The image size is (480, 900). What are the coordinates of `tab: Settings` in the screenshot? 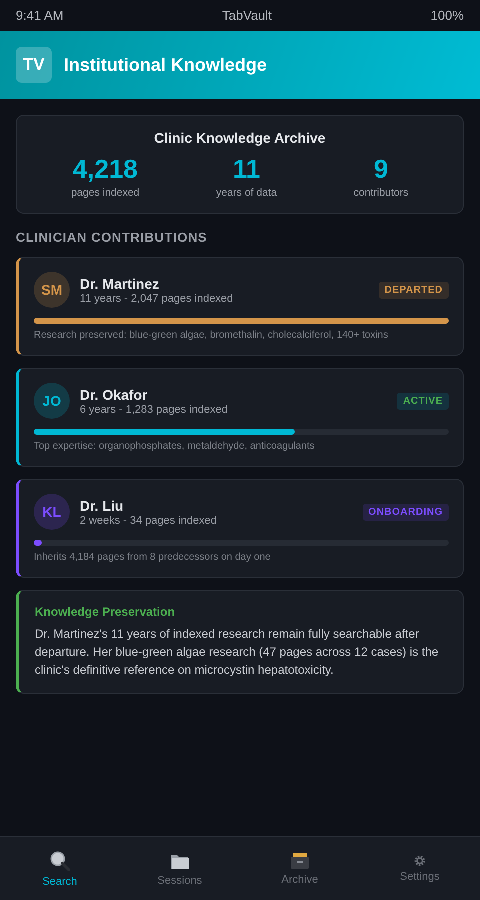 It's located at (420, 868).